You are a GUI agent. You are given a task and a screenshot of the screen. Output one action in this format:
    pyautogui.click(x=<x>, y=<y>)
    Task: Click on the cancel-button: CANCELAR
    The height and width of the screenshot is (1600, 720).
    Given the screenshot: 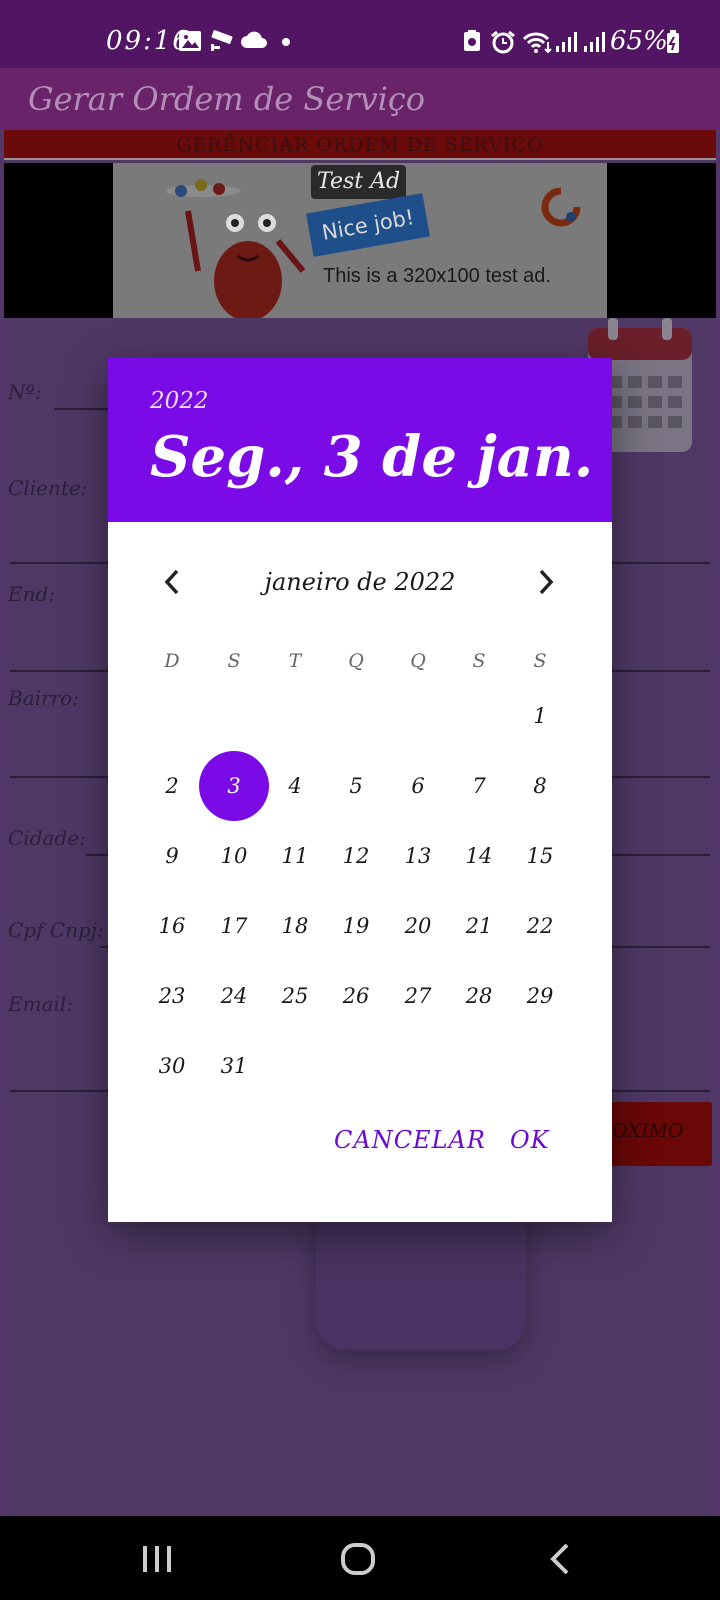 What is the action you would take?
    pyautogui.click(x=410, y=1140)
    